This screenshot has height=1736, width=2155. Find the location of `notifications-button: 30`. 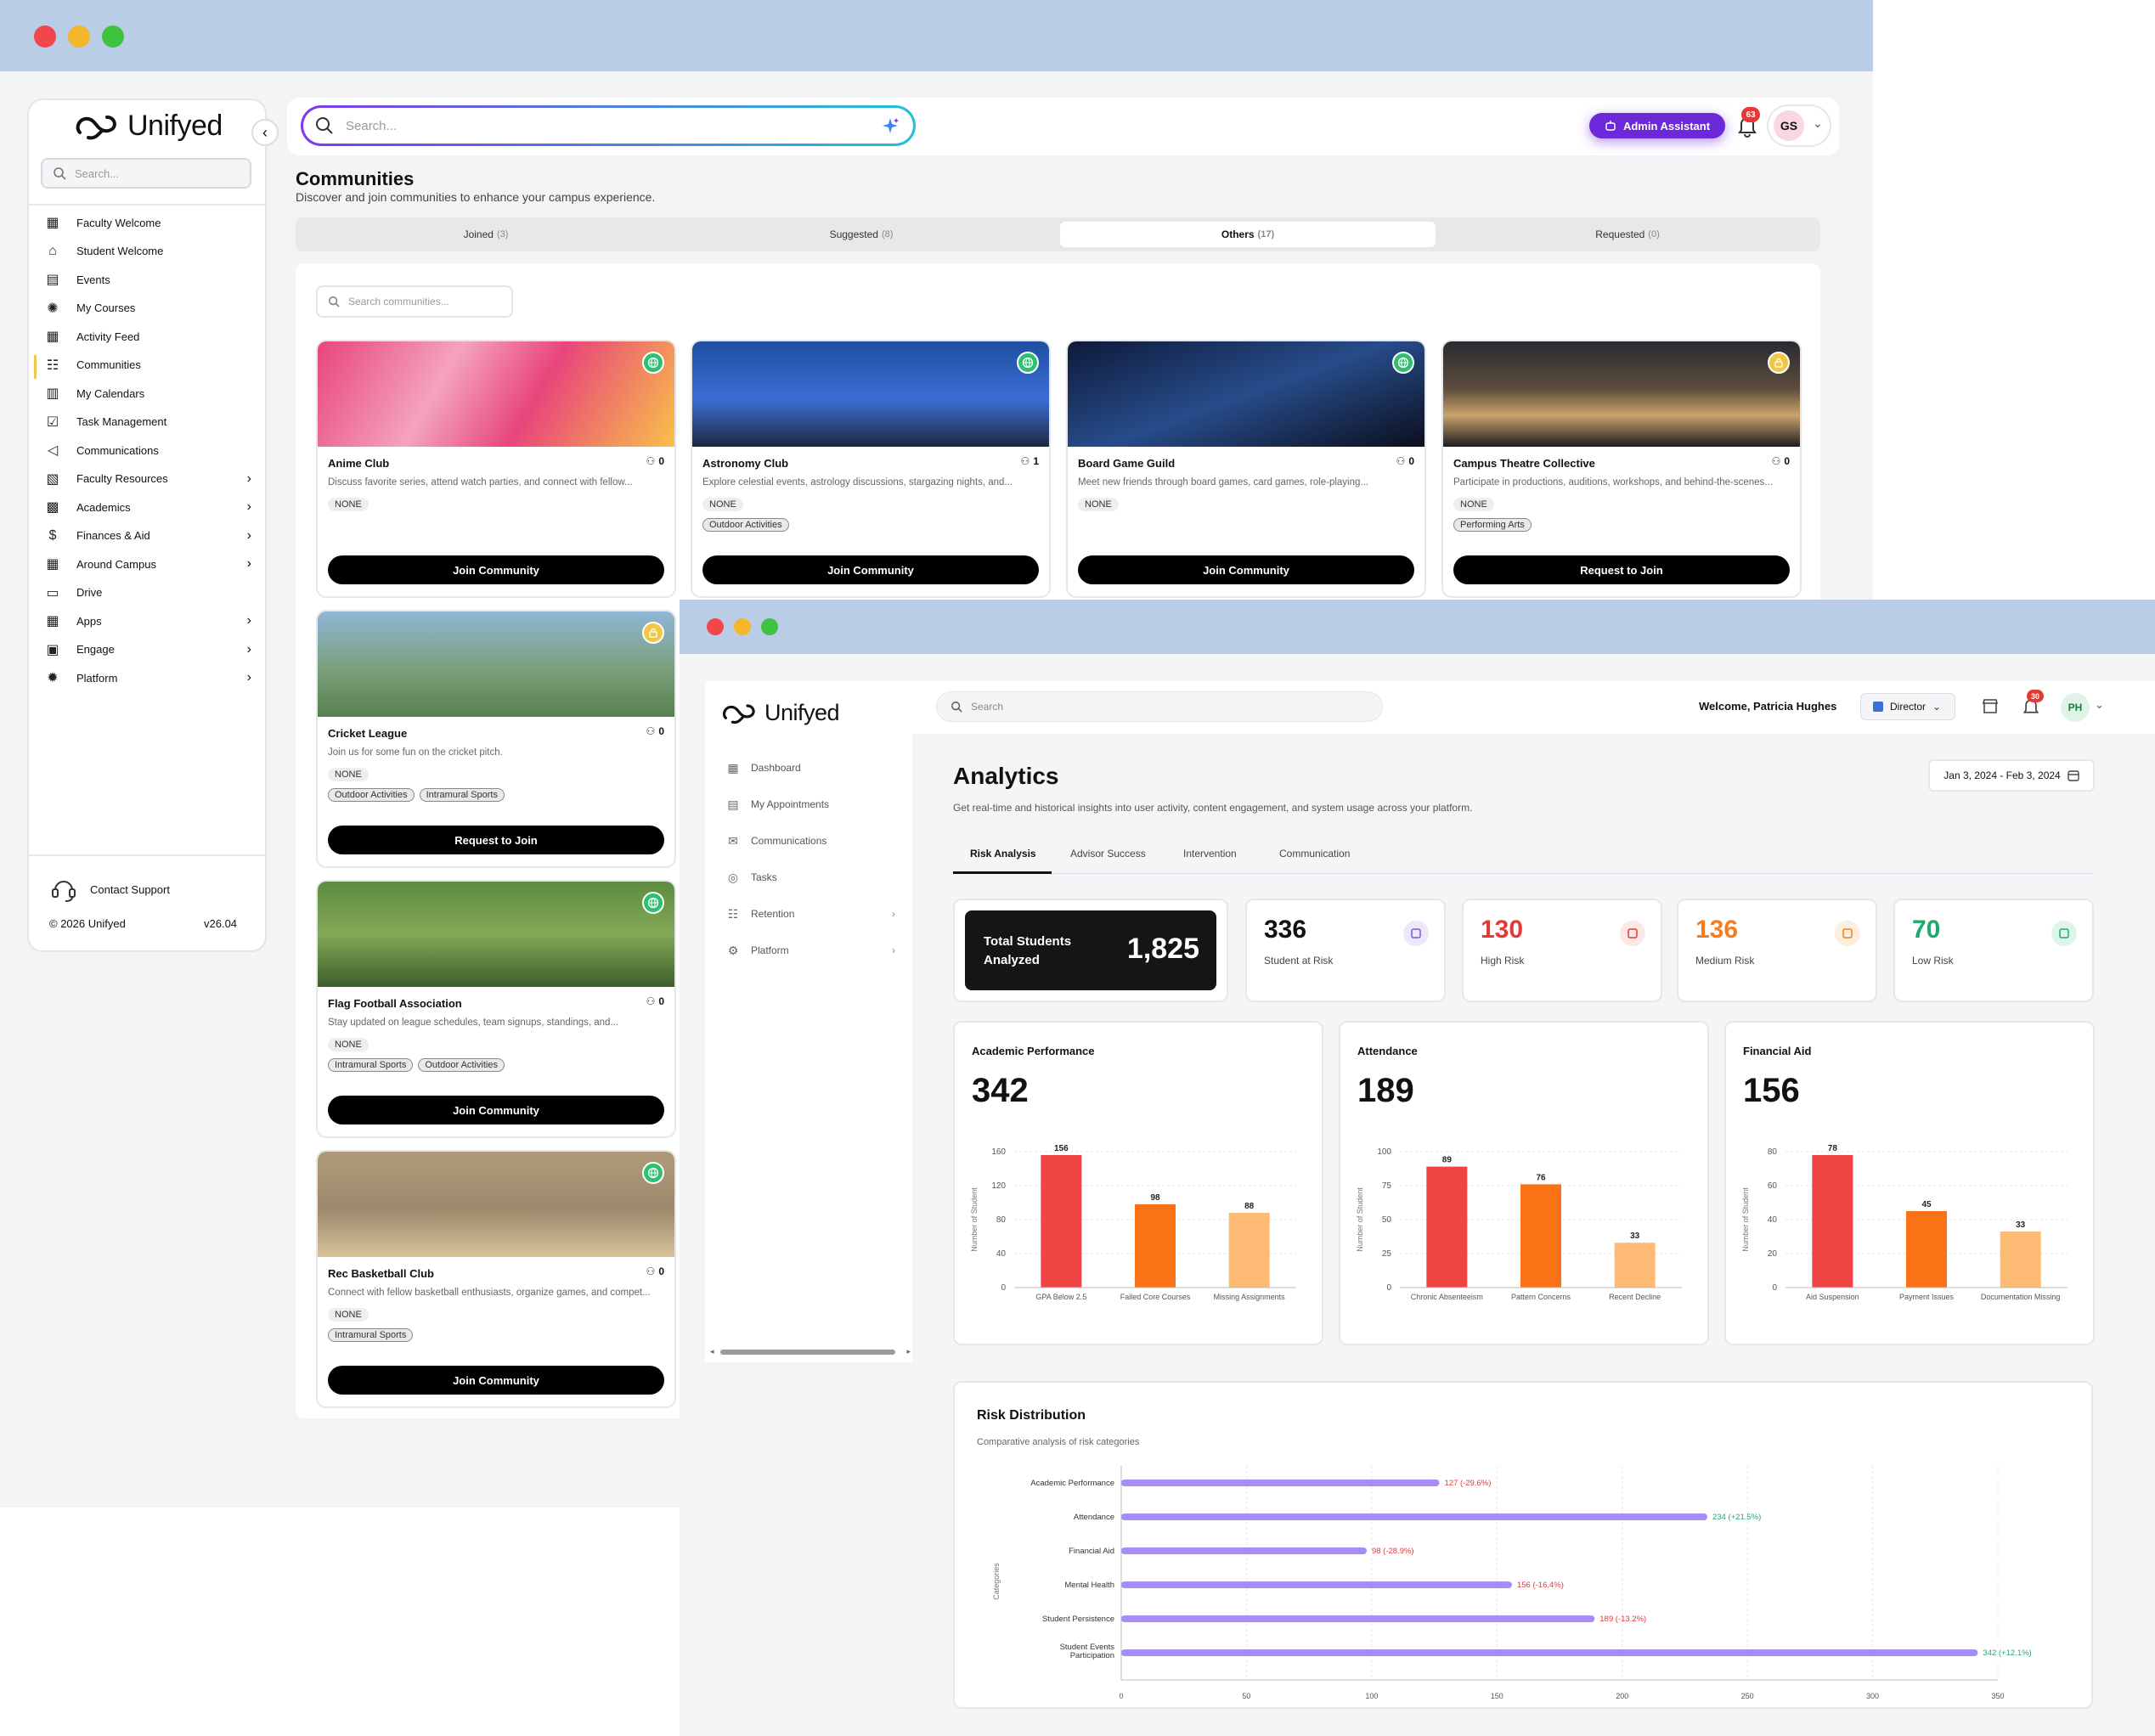

notifications-button: 30 is located at coordinates (2033, 703).